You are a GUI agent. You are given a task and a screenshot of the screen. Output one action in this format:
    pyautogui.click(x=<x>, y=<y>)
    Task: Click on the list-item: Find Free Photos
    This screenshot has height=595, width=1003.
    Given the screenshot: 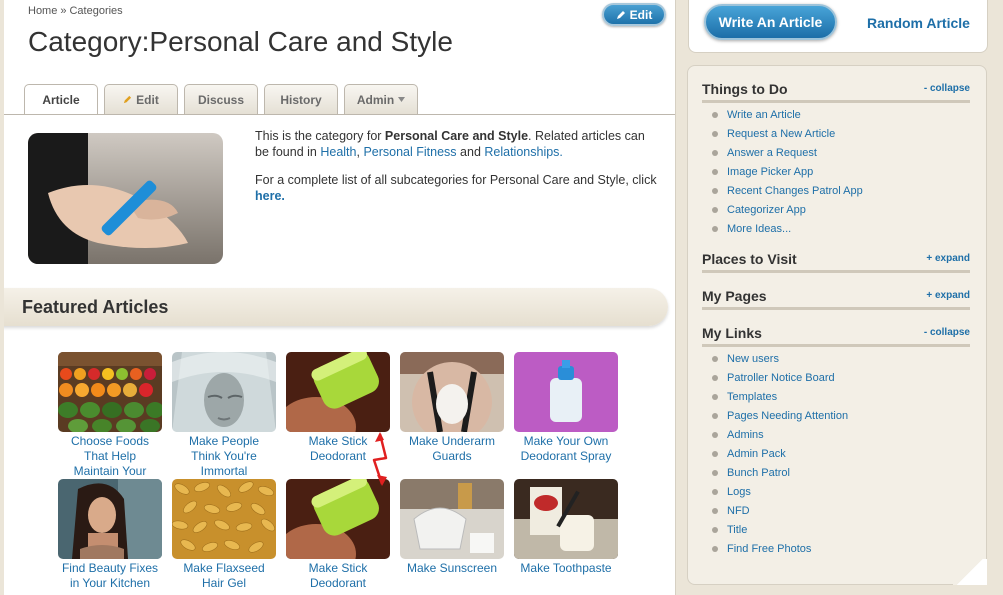 What is the action you would take?
    pyautogui.click(x=780, y=548)
    